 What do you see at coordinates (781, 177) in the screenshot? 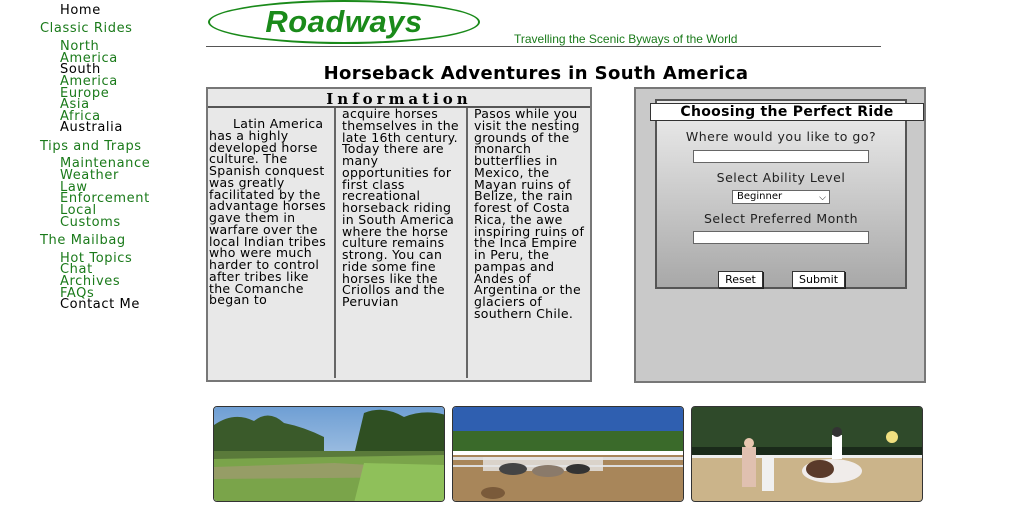
I see `ability-label: Select Ability Level` at bounding box center [781, 177].